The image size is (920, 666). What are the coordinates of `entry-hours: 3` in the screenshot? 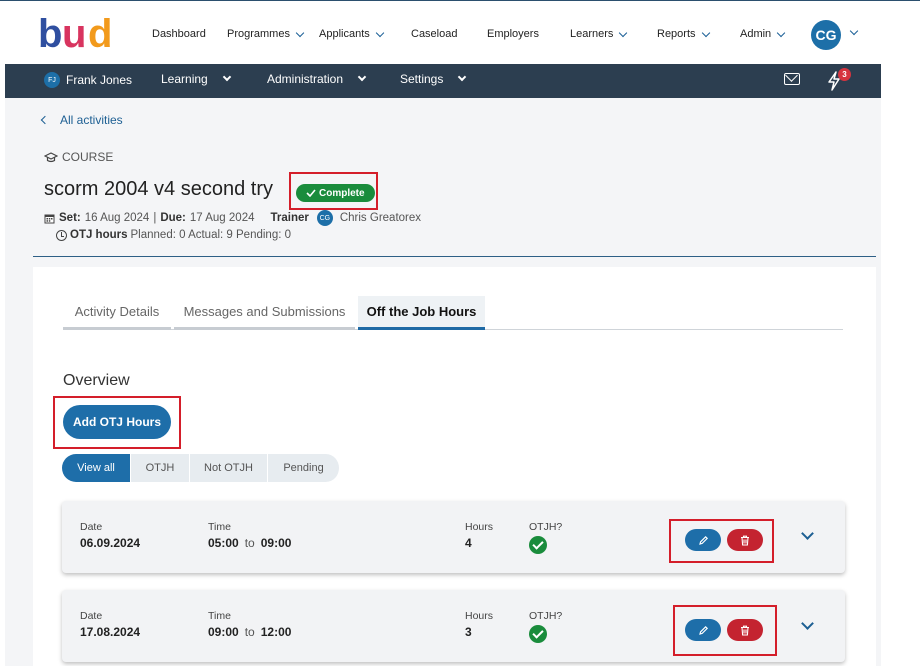 It's located at (468, 632).